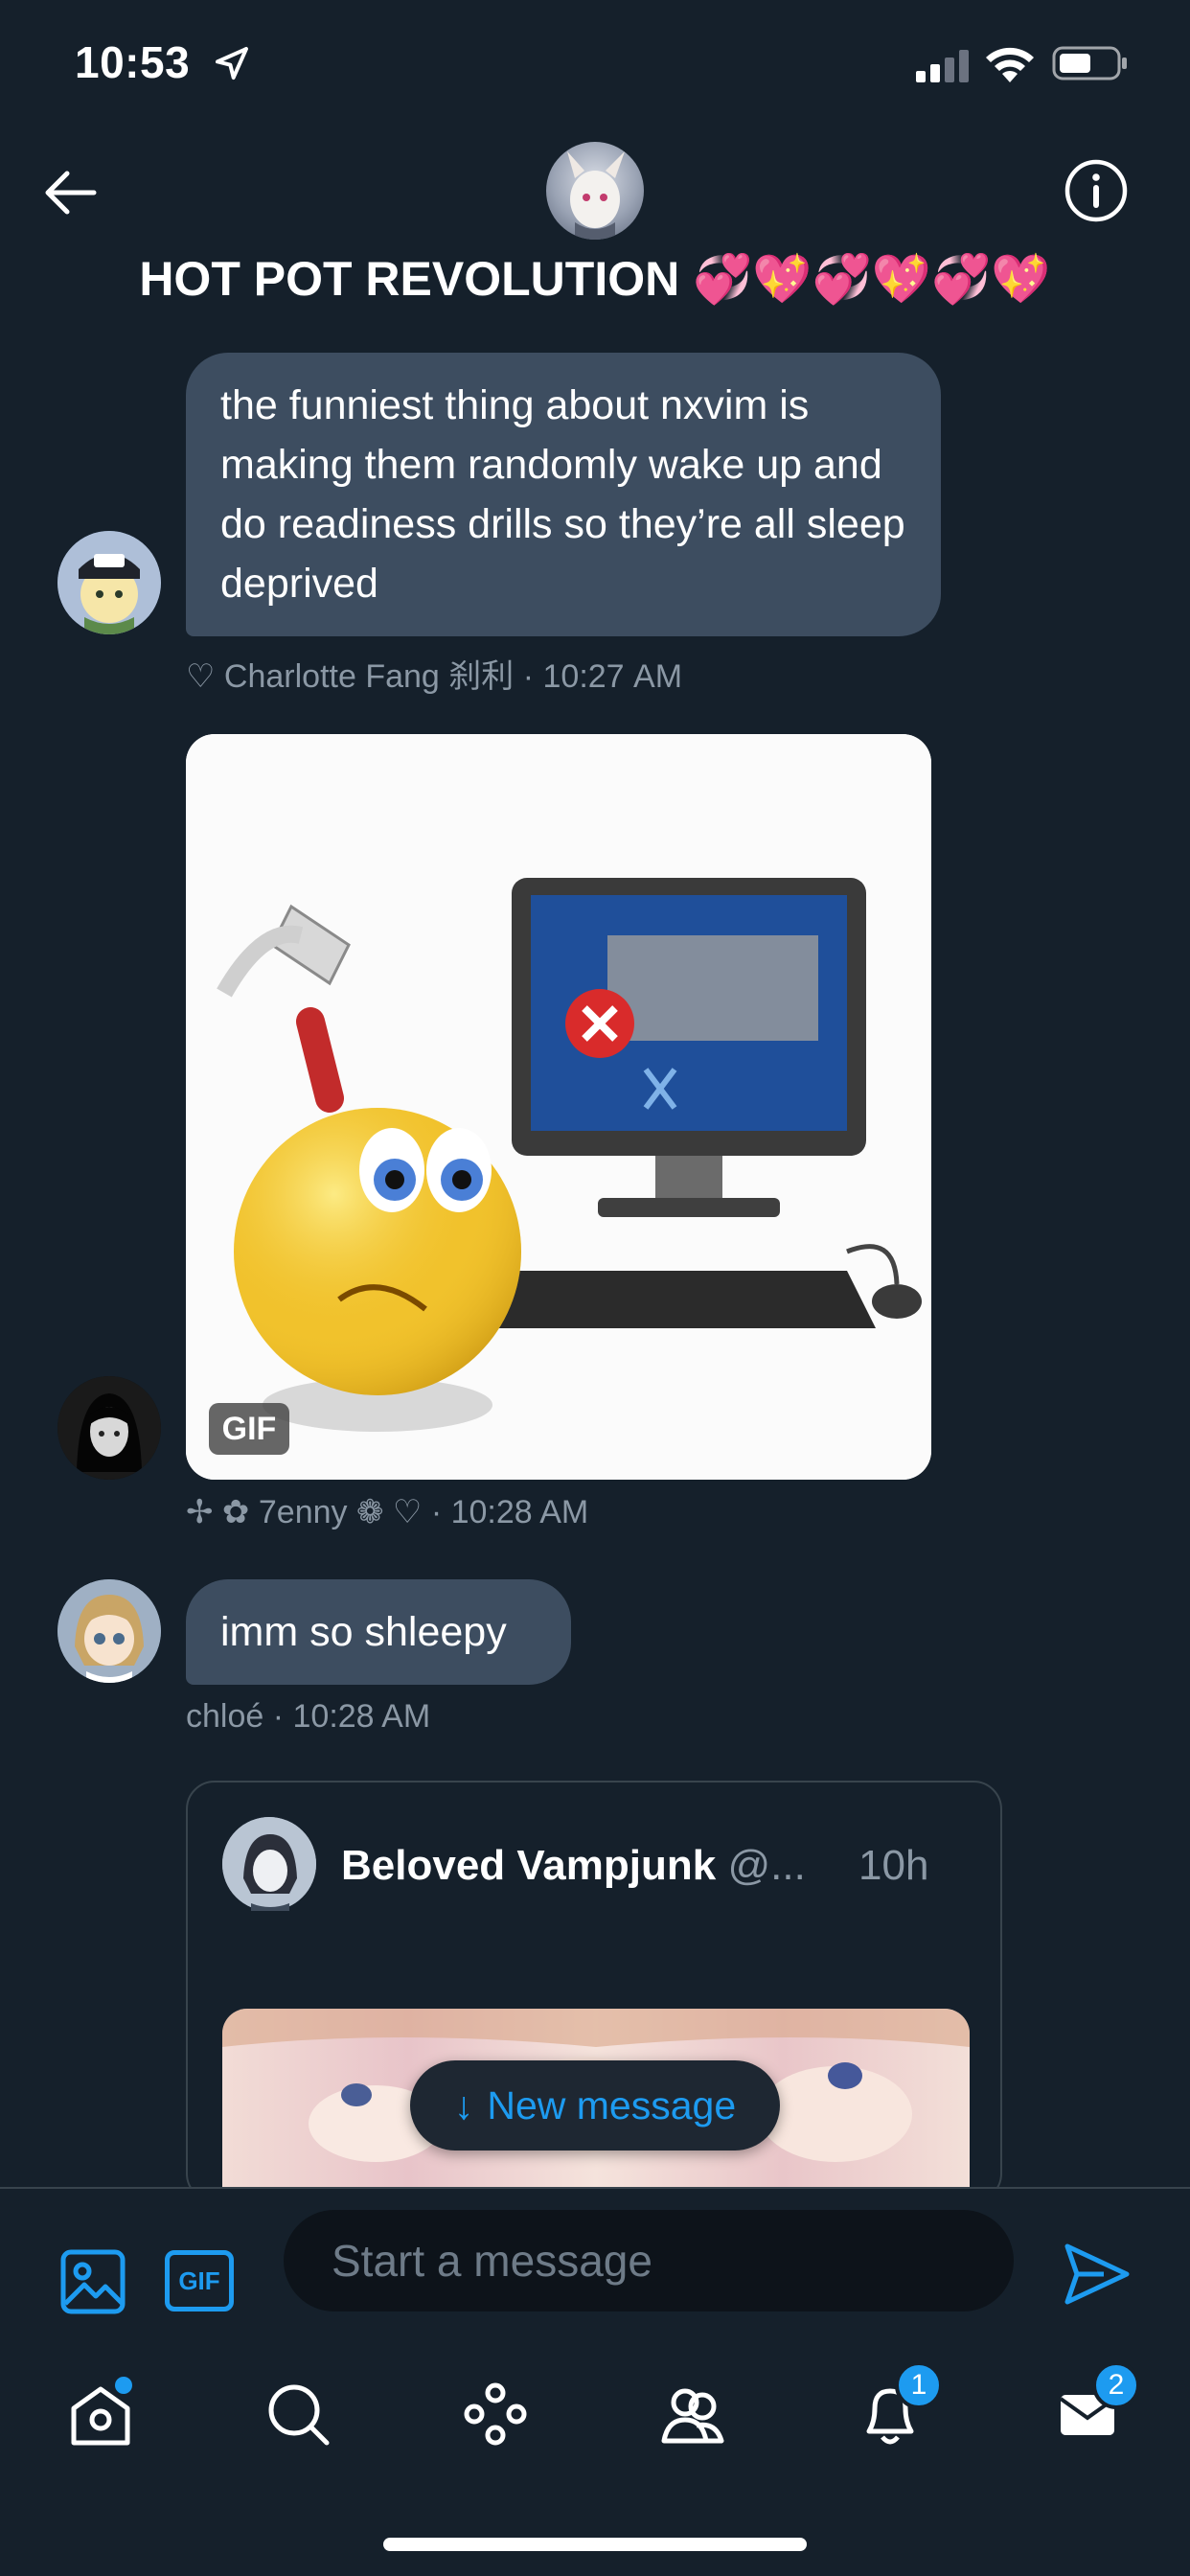 Image resolution: width=1190 pixels, height=2576 pixels. What do you see at coordinates (649, 2261) in the screenshot?
I see `message-input` at bounding box center [649, 2261].